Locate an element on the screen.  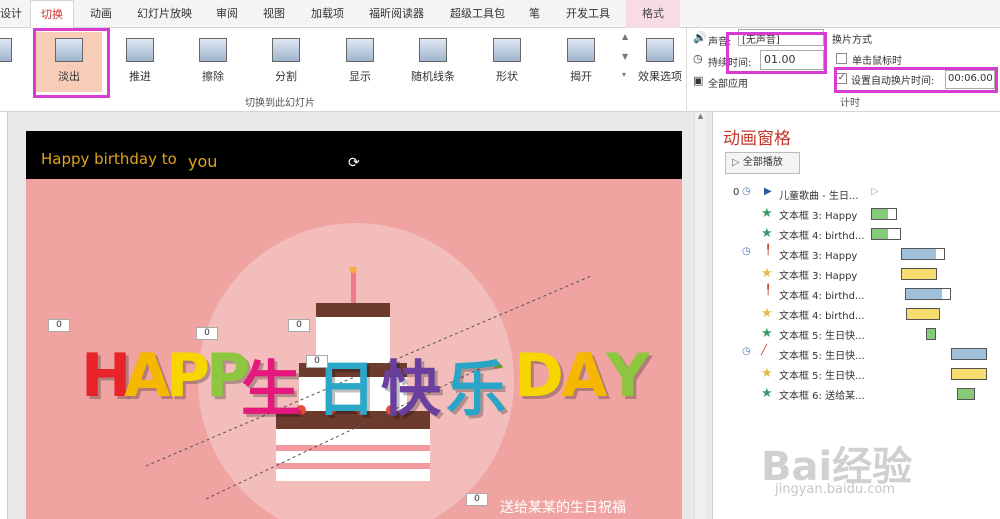
gallery-up-icon: ▲ is located at coordinates (626, 37).